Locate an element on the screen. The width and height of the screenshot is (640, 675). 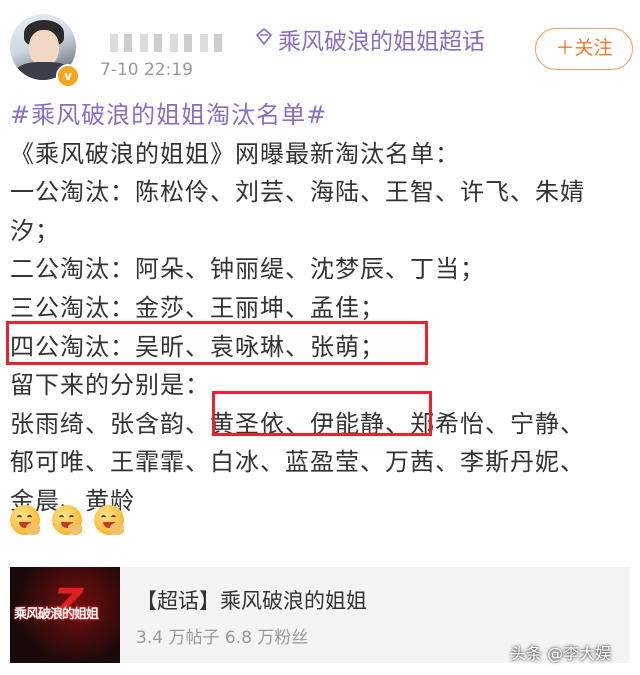
text-line: 二公淘汰：阿朵、钟丽缇、沈梦辰、丁当； is located at coordinates (247, 269).